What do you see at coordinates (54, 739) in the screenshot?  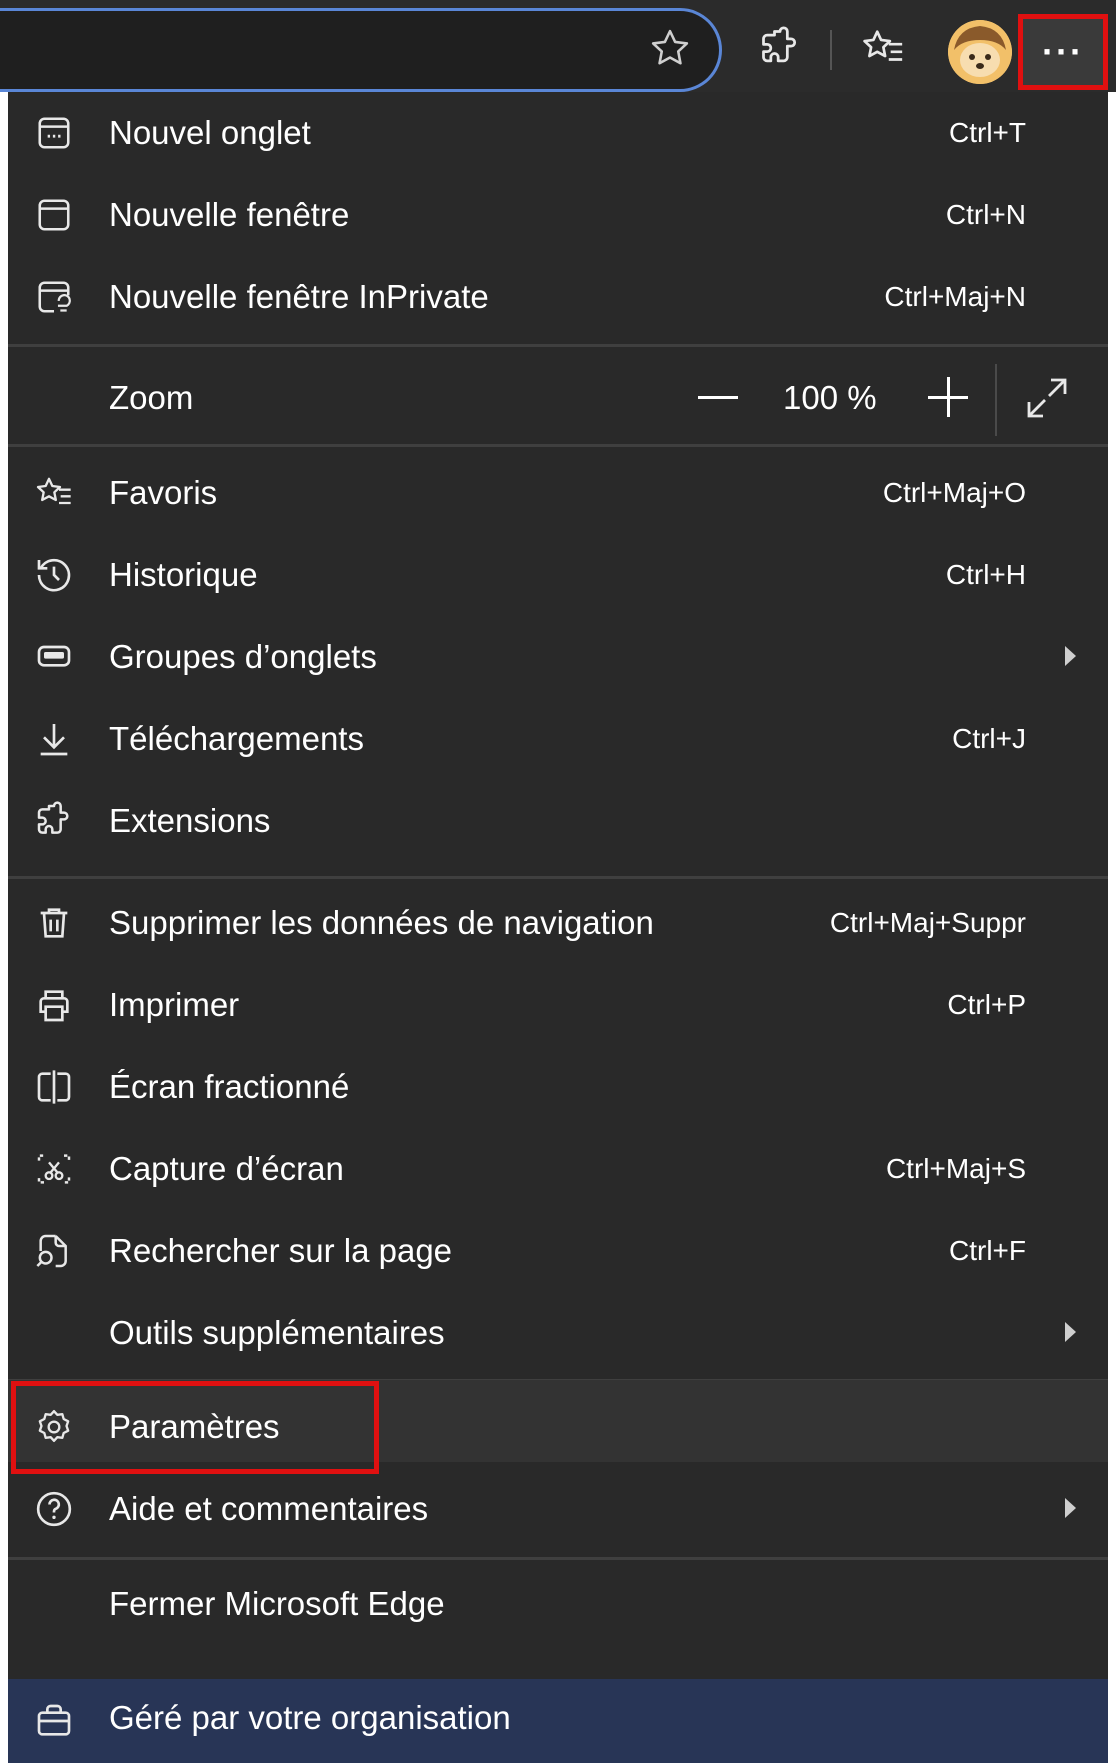 I see `download-icon` at bounding box center [54, 739].